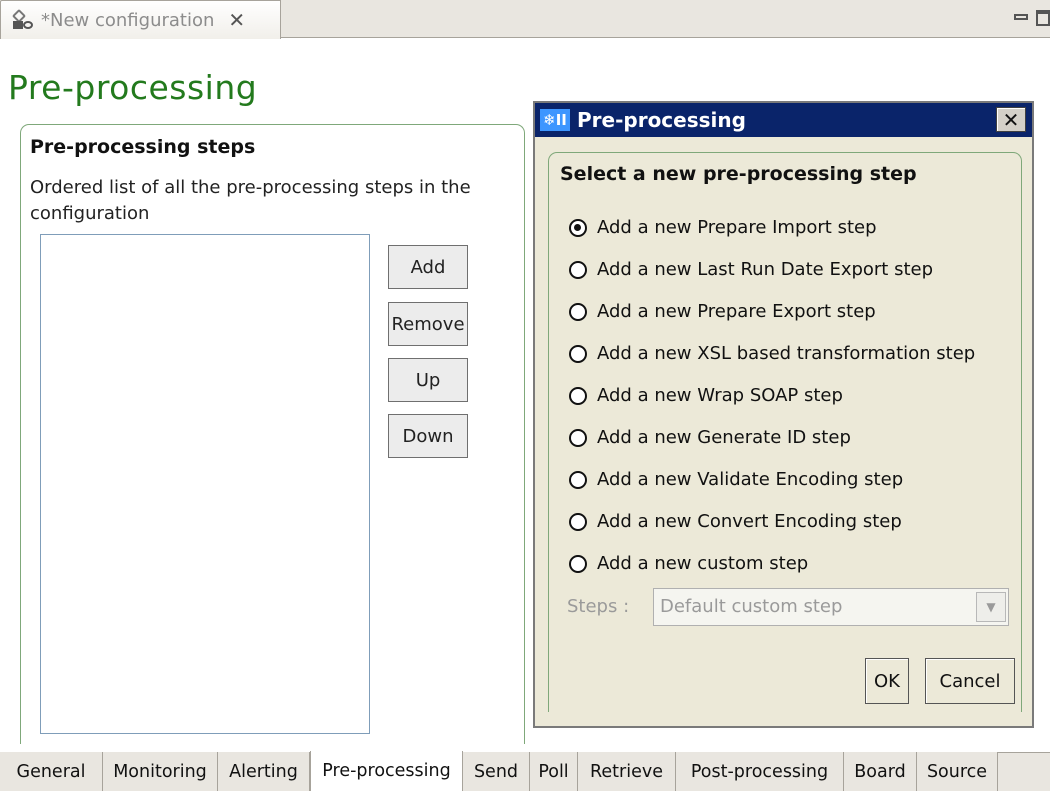 The height and width of the screenshot is (791, 1050). What do you see at coordinates (738, 174) in the screenshot?
I see `step-type-group-title: Select a new pre-processing step` at bounding box center [738, 174].